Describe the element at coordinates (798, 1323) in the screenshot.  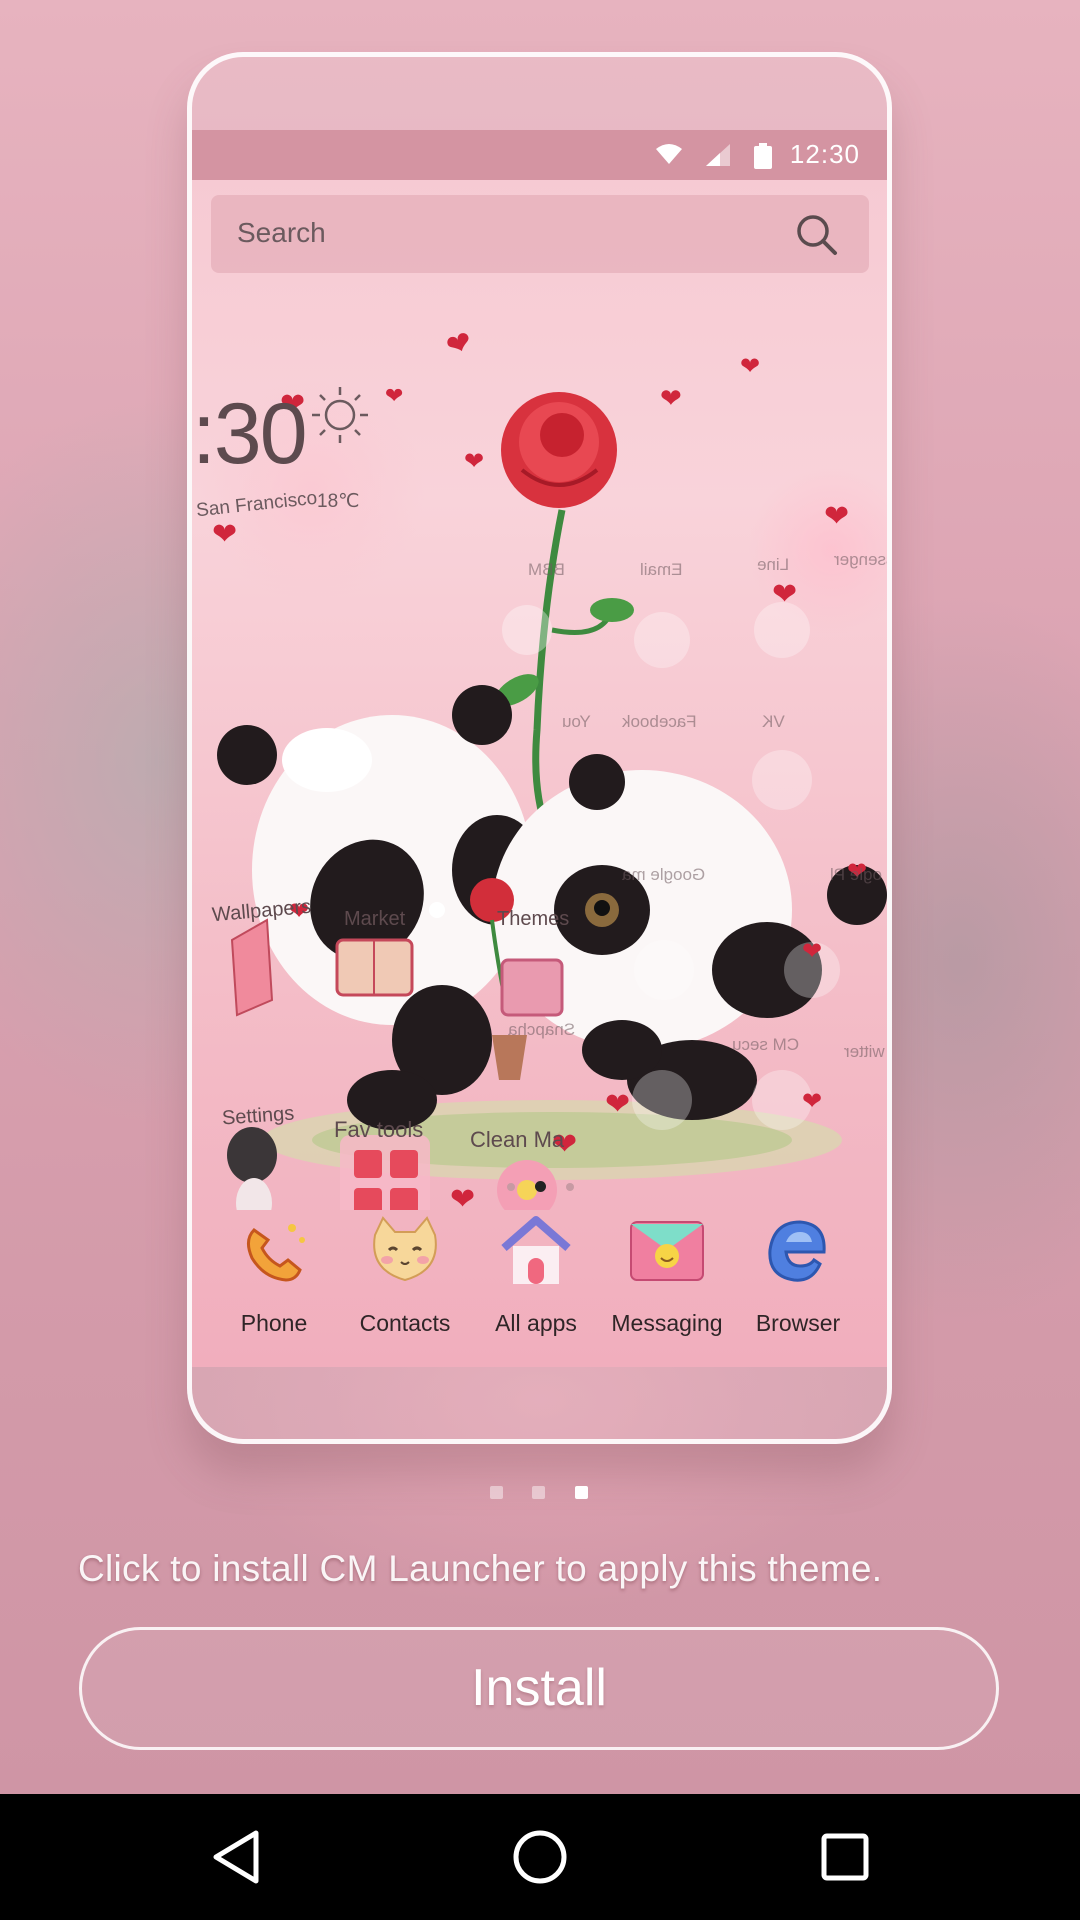
I see `dock-label-browser: Browser` at that location.